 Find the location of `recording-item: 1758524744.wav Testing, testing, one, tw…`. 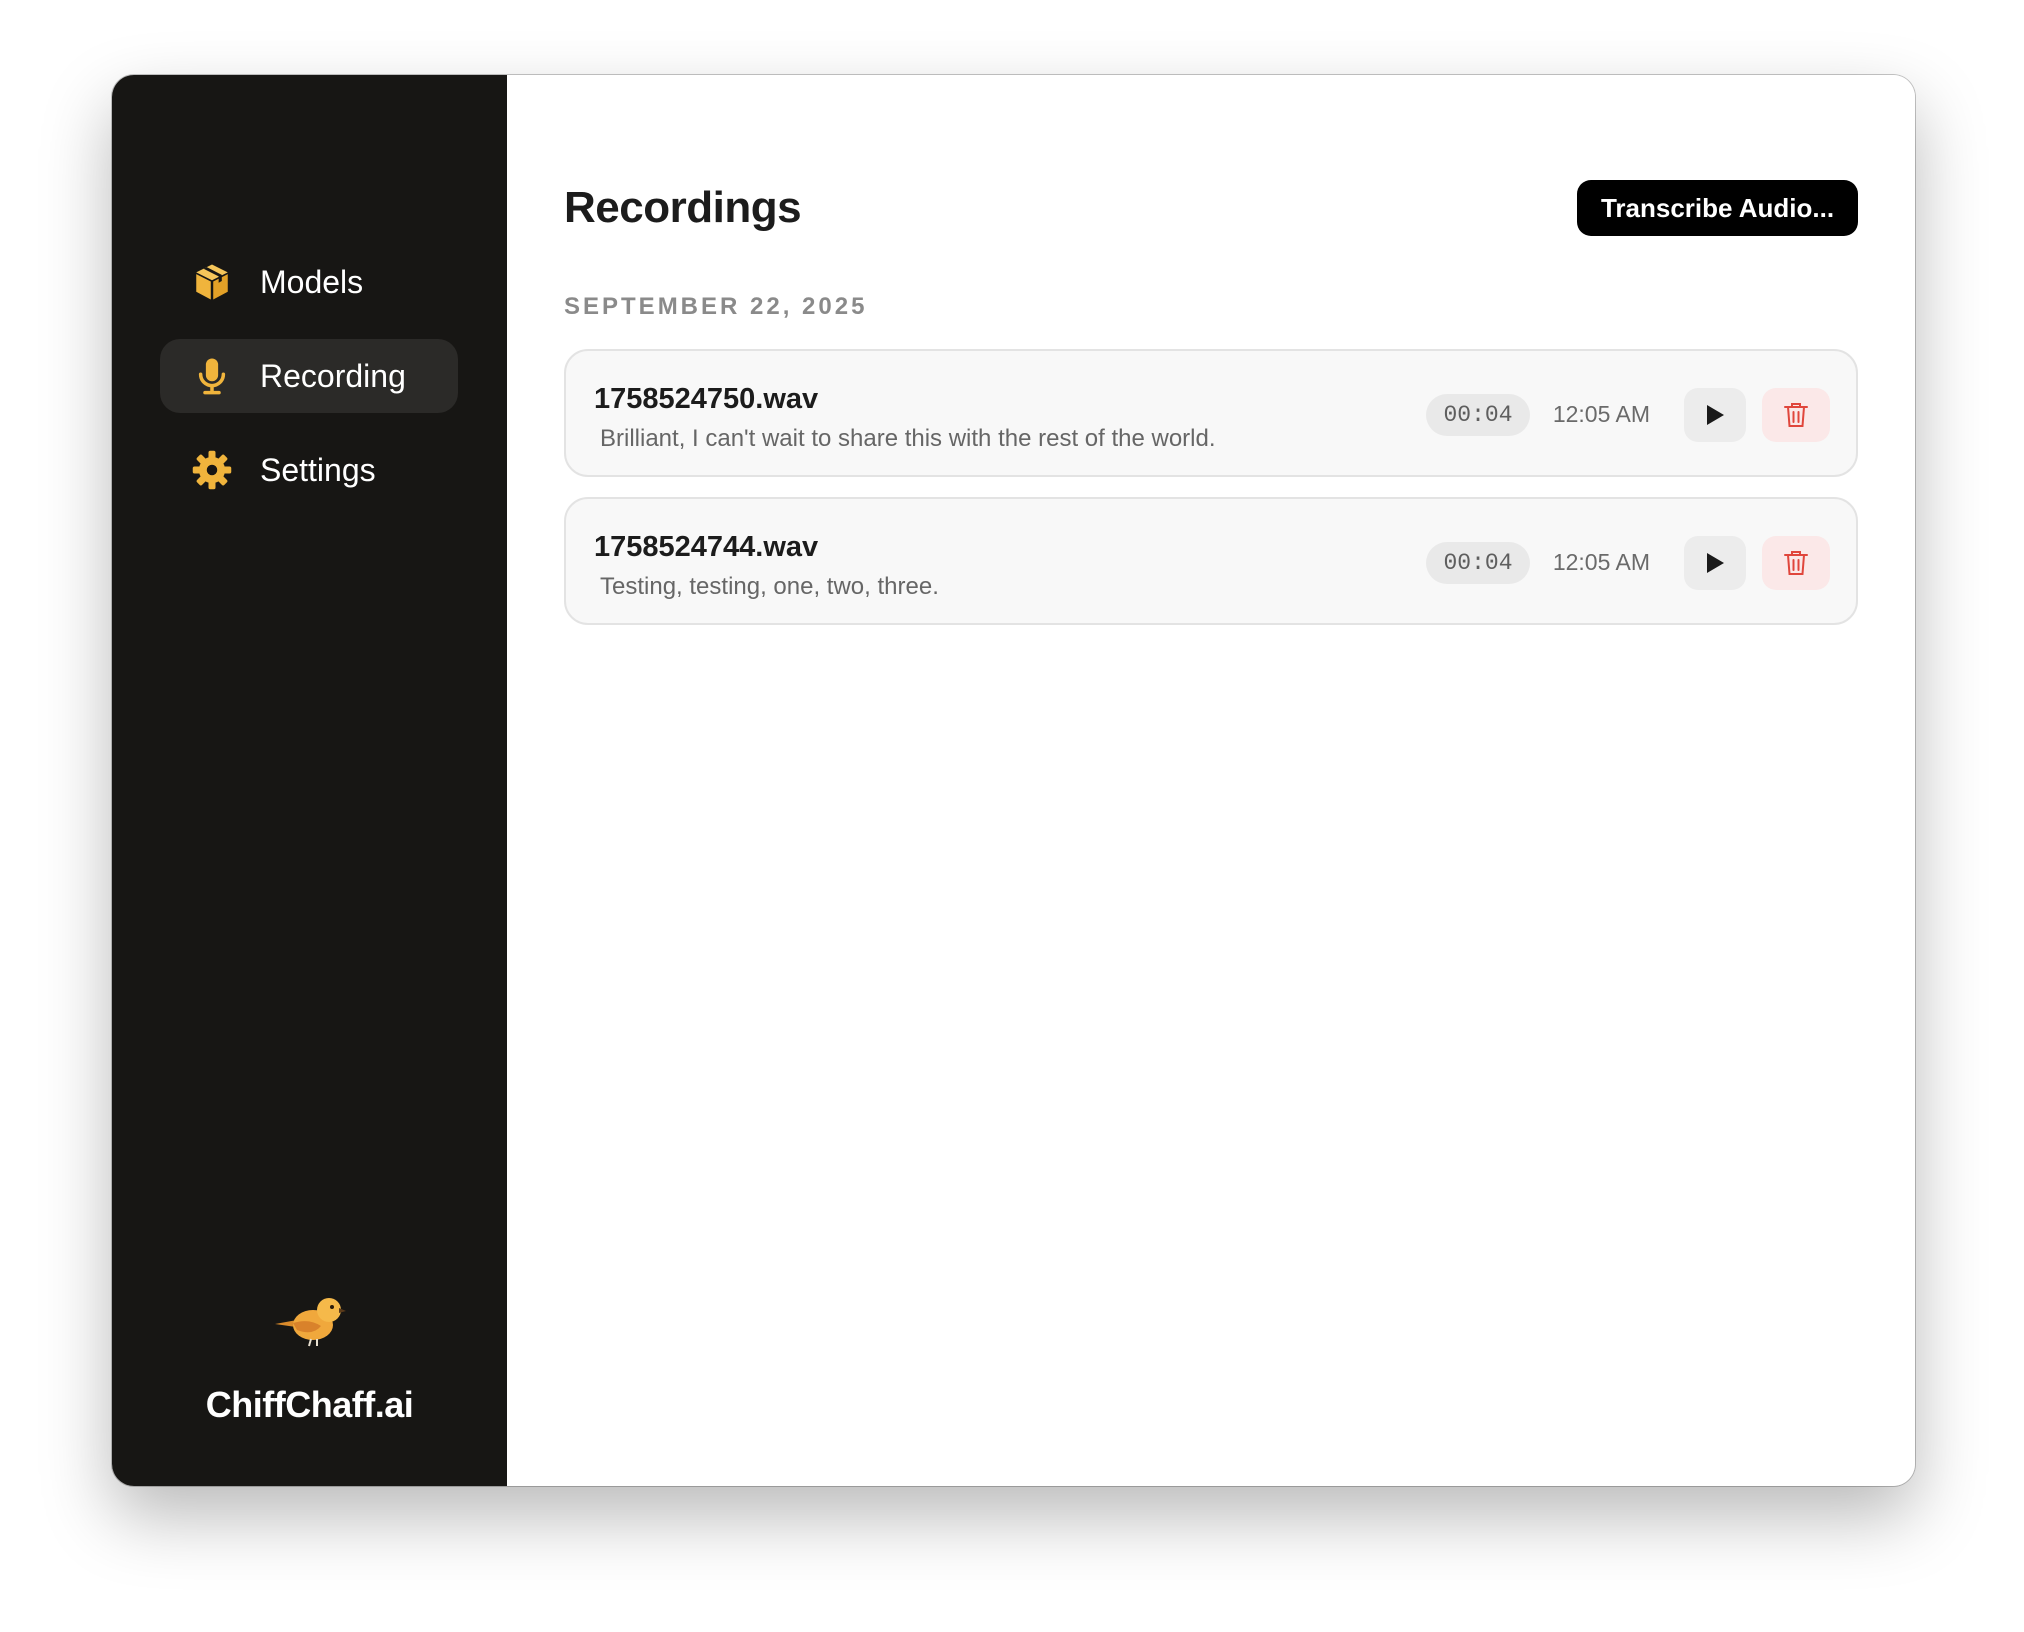

recording-item: 1758524744.wav Testing, testing, one, tw… is located at coordinates (1211, 561).